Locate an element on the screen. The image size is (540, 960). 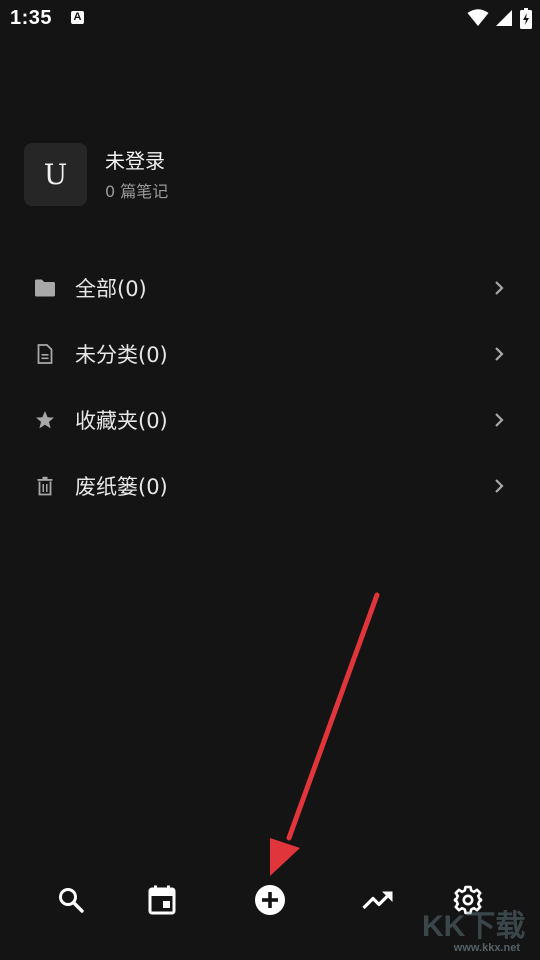
wifi-icon is located at coordinates (478, 18).